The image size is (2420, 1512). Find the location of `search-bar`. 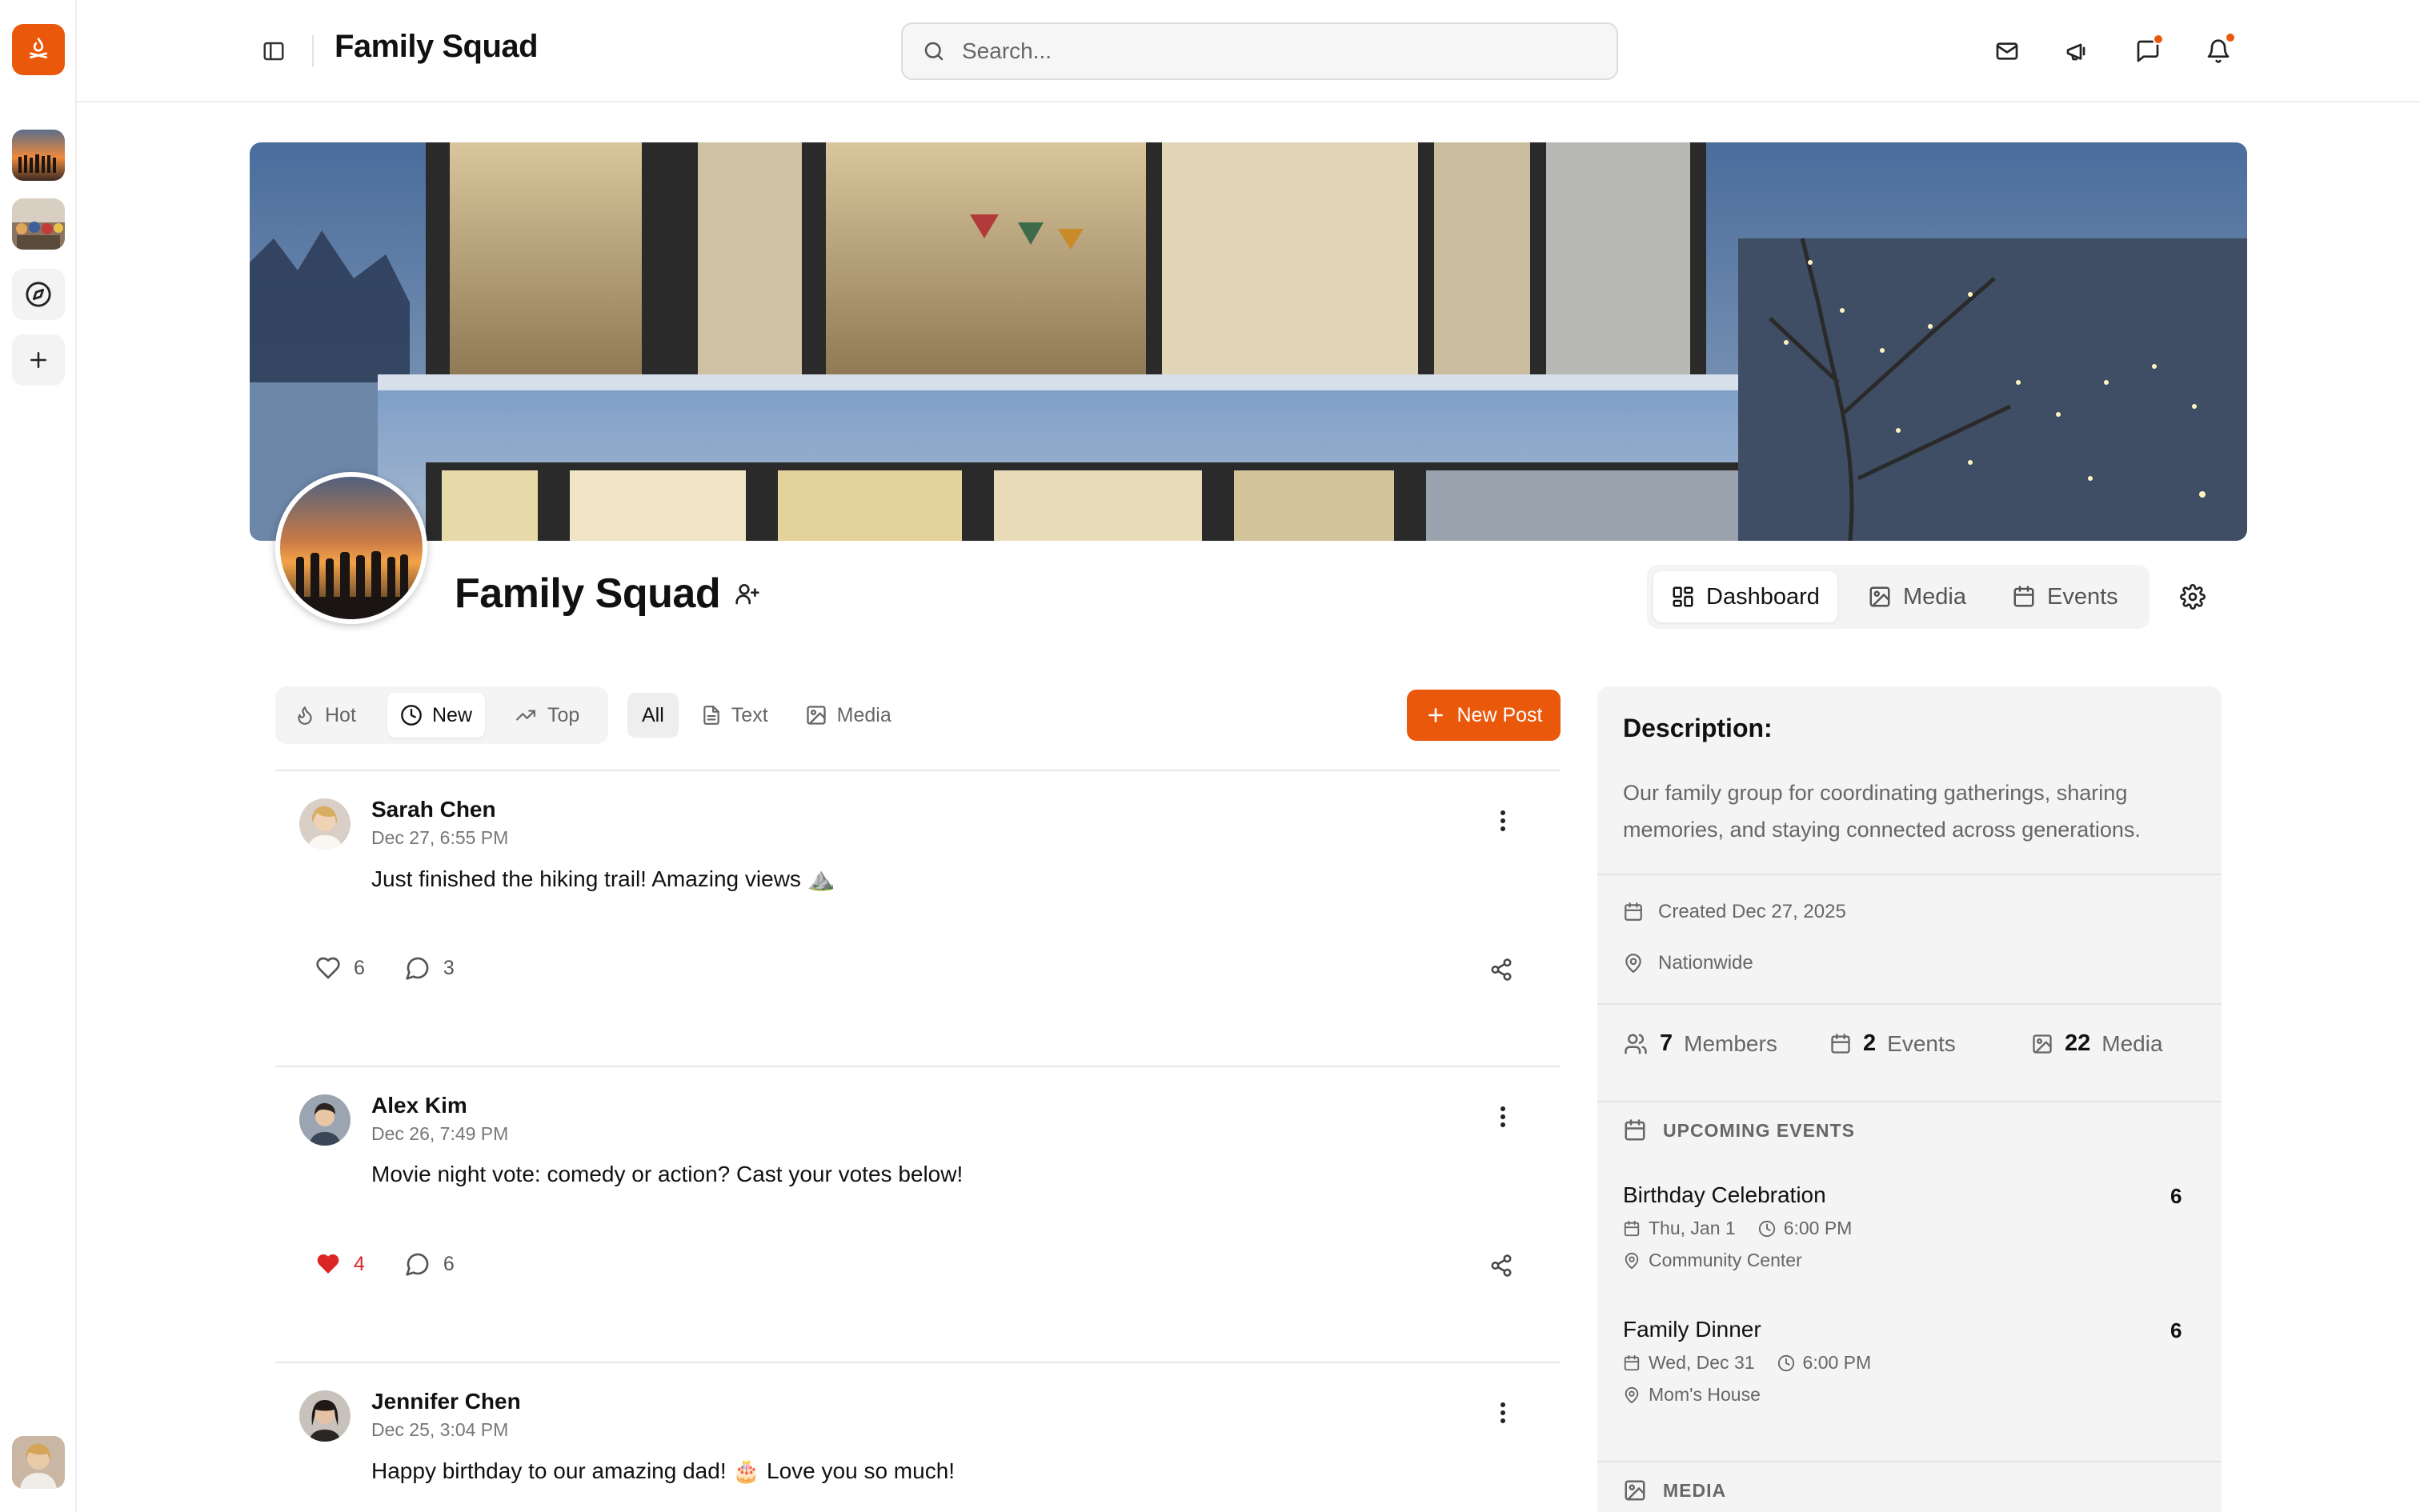

search-bar is located at coordinates (1259, 51).